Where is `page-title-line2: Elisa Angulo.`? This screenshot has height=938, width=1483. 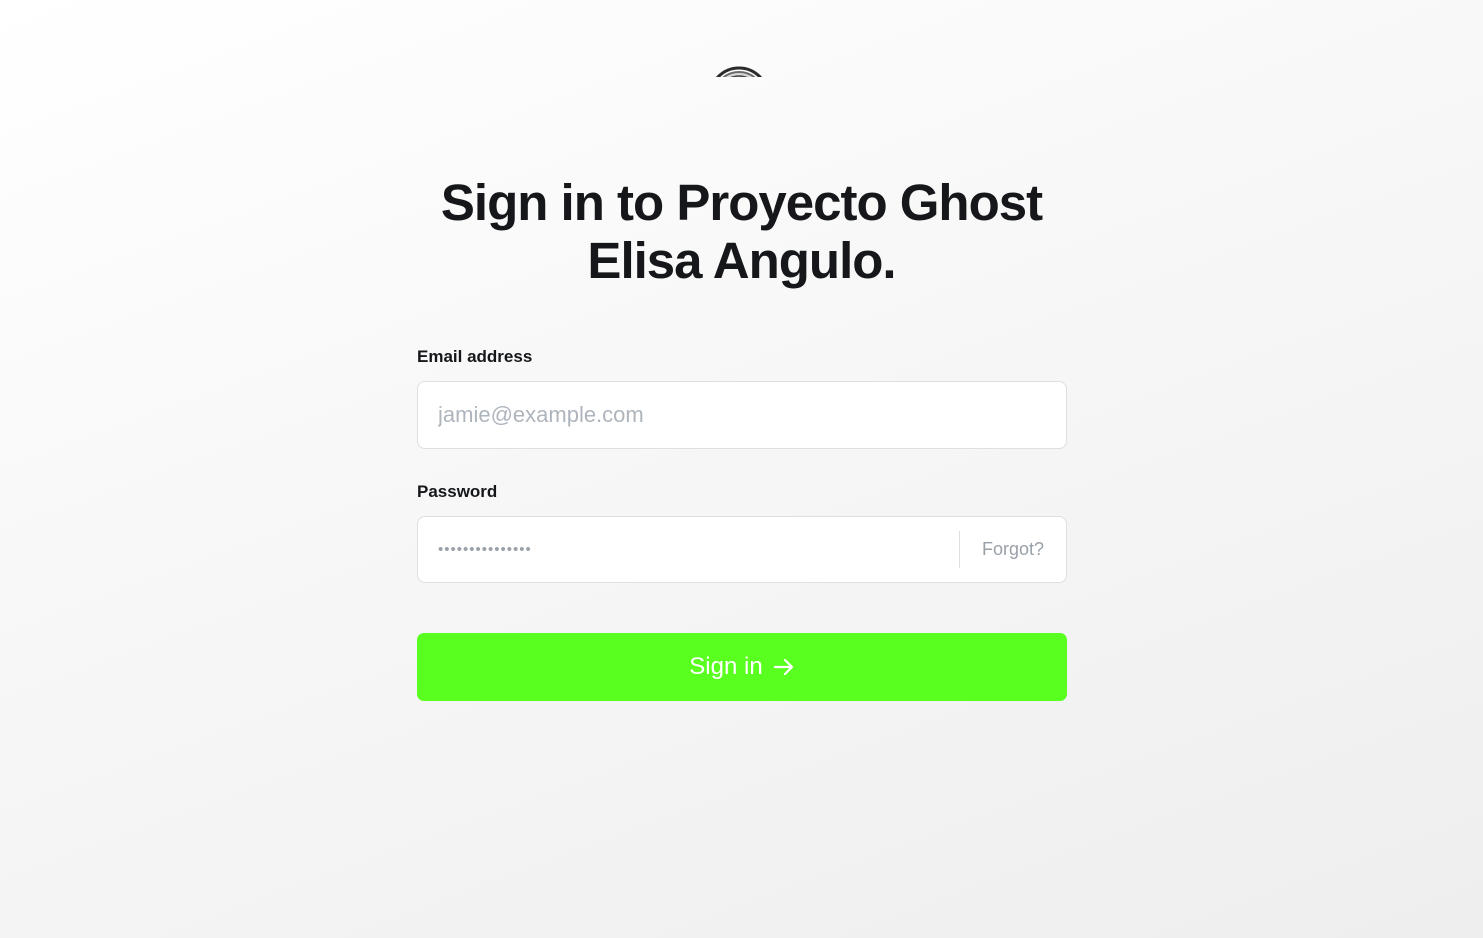
page-title-line2: Elisa Angulo. is located at coordinates (741, 260).